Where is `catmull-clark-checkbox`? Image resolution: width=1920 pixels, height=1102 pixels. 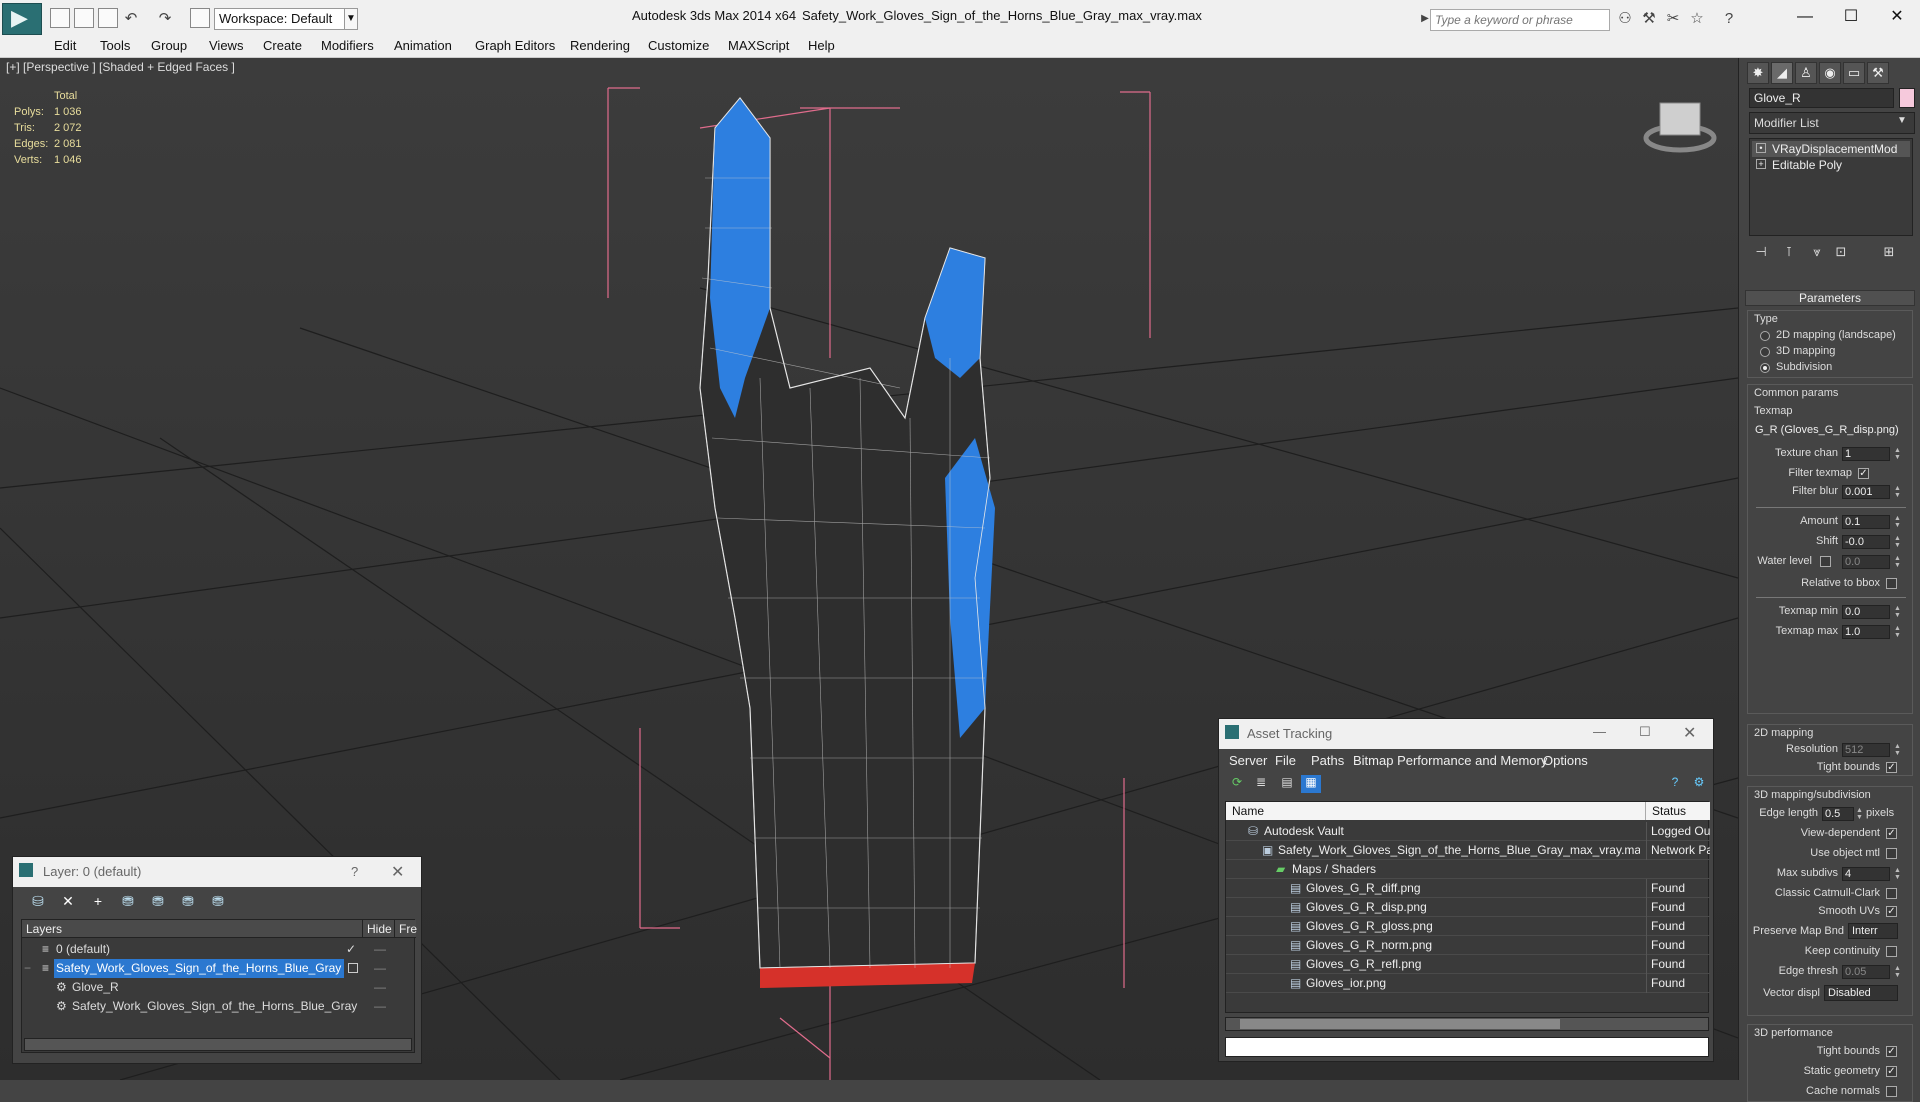 catmull-clark-checkbox is located at coordinates (1891, 893).